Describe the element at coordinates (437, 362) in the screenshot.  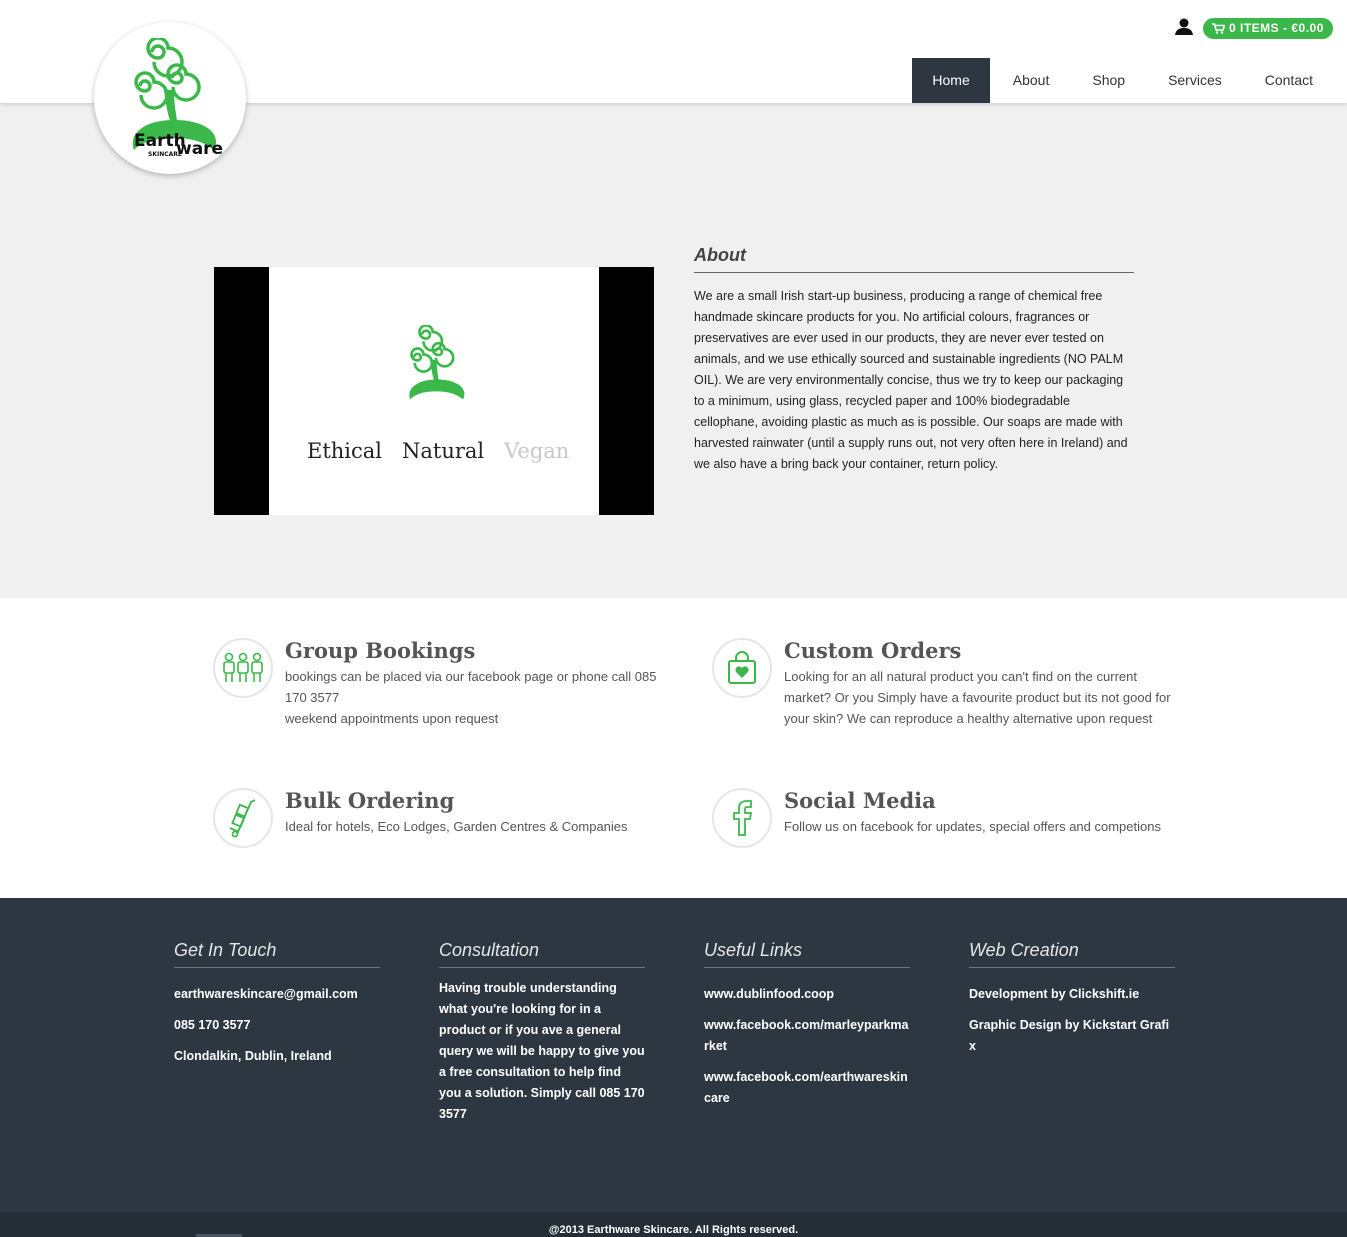
I see `video-logo-icon` at that location.